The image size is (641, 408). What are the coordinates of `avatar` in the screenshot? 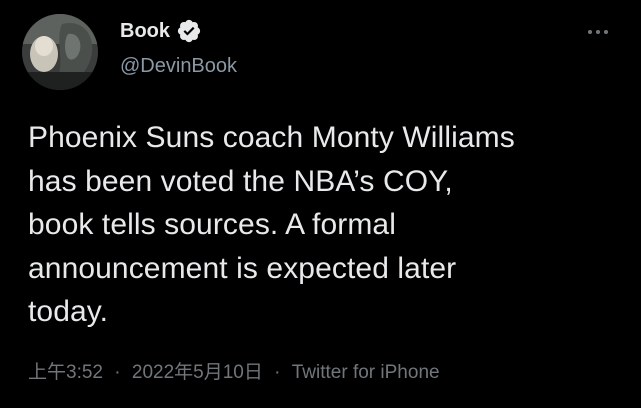 It's located at (60, 52).